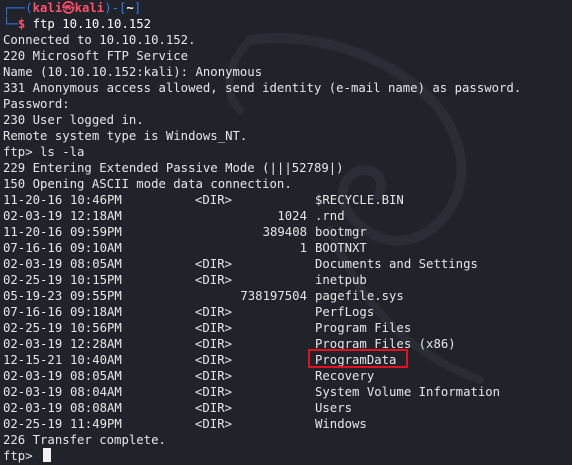 The image size is (572, 465). Describe the element at coordinates (341, 280) in the screenshot. I see `listing-filename: inetpub` at that location.